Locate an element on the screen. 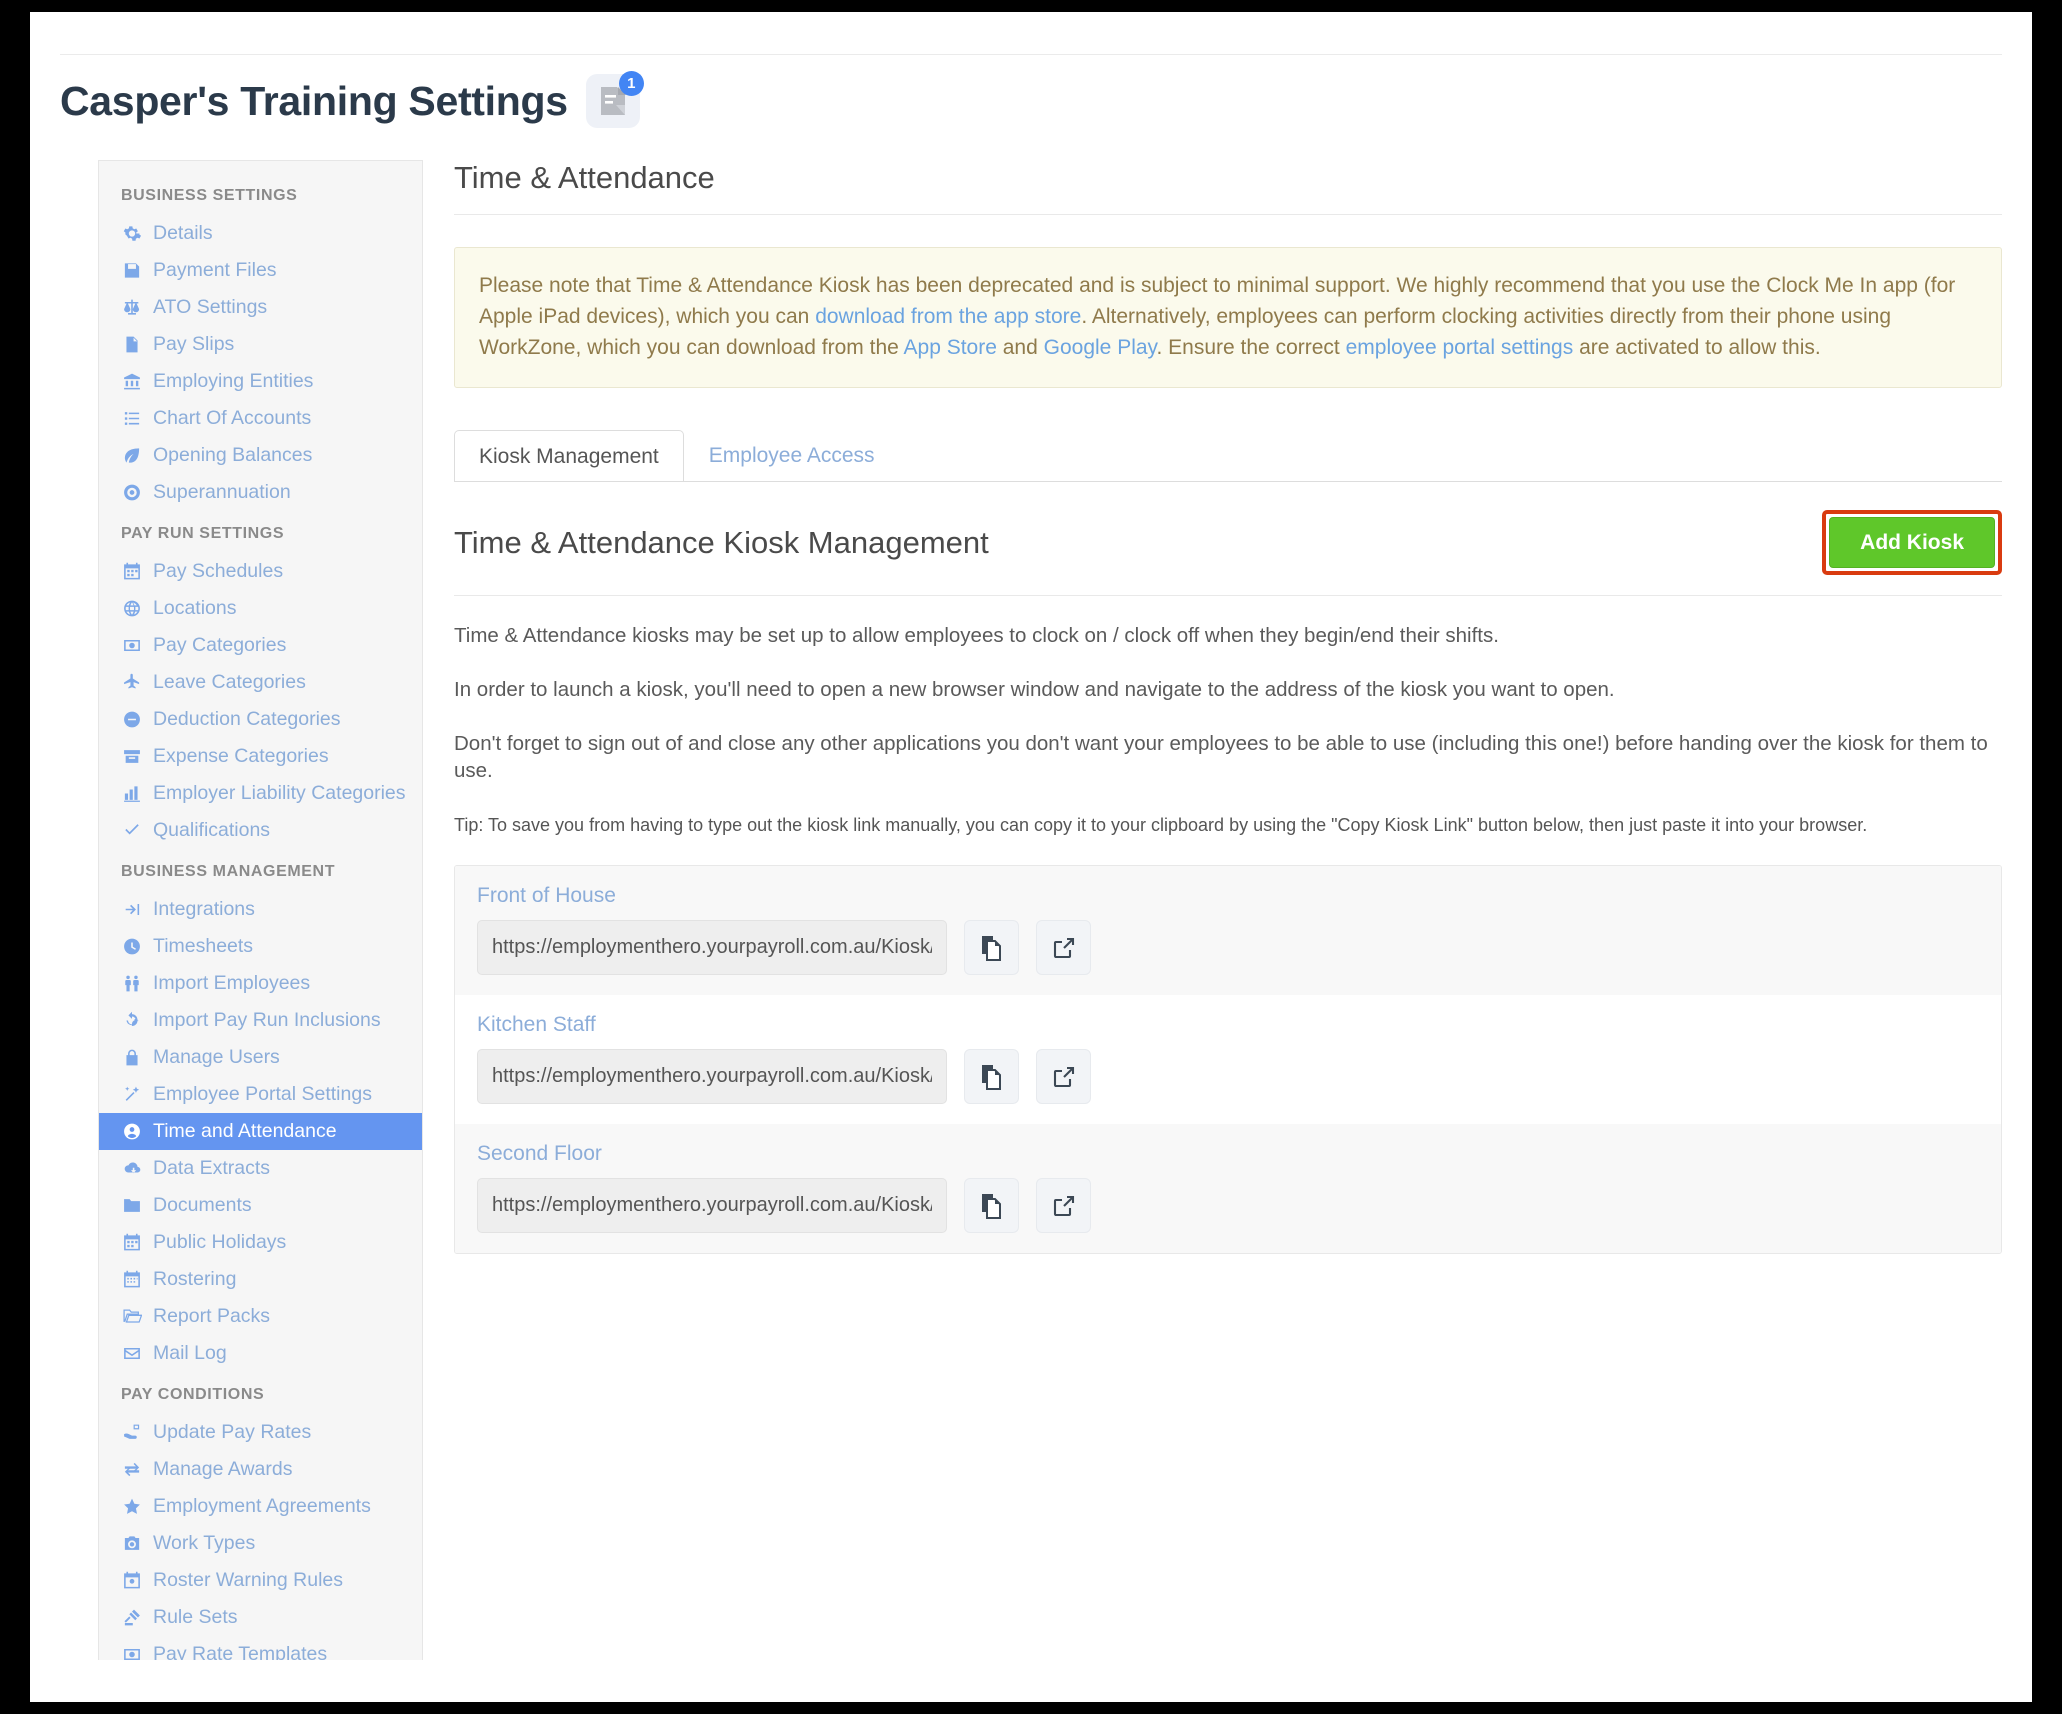  add-kiosk-highlight: Add Kiosk is located at coordinates (1912, 543).